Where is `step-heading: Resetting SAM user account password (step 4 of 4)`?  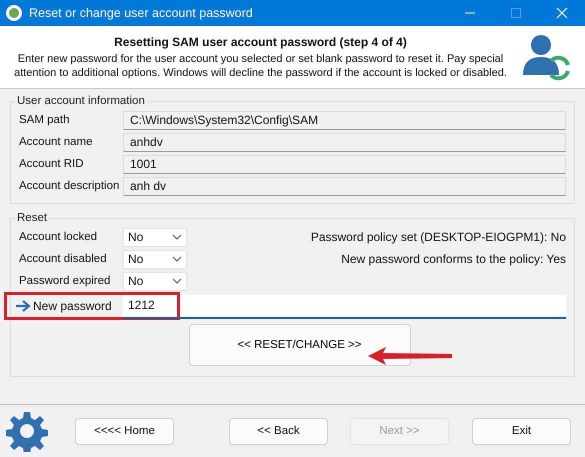
step-heading: Resetting SAM user account password (step 4 of 4) is located at coordinates (260, 41).